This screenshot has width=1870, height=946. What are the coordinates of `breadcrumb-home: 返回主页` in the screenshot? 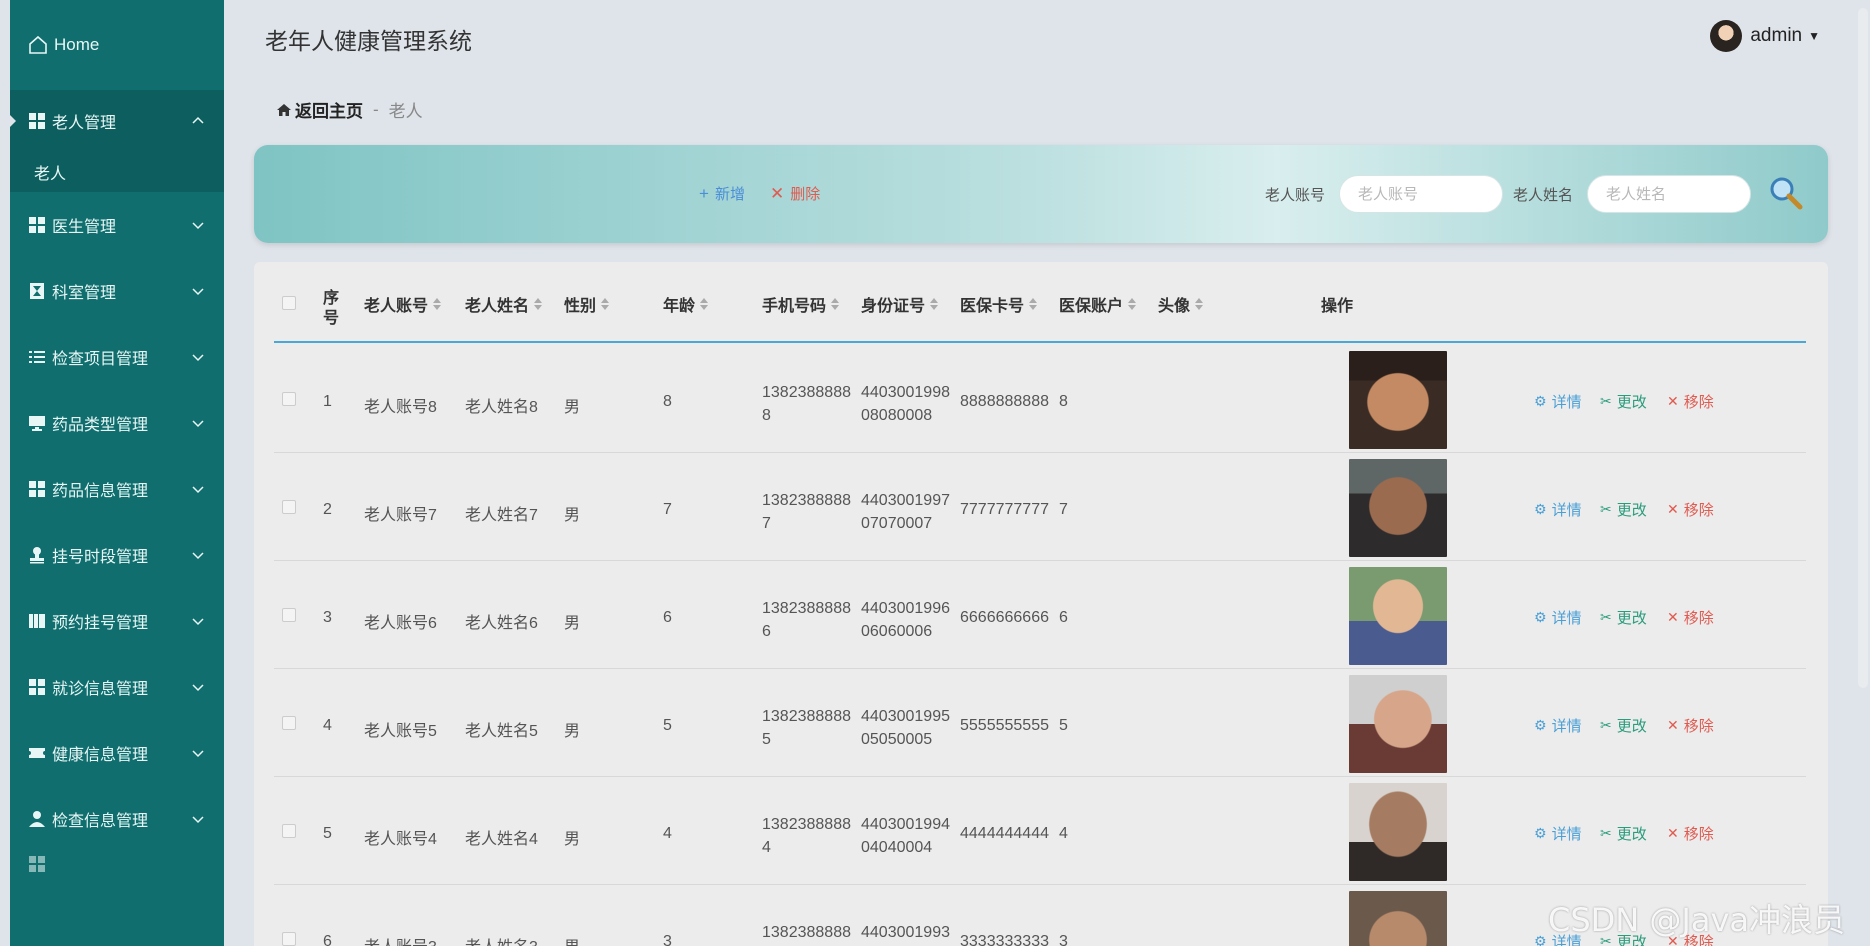 It's located at (319, 109).